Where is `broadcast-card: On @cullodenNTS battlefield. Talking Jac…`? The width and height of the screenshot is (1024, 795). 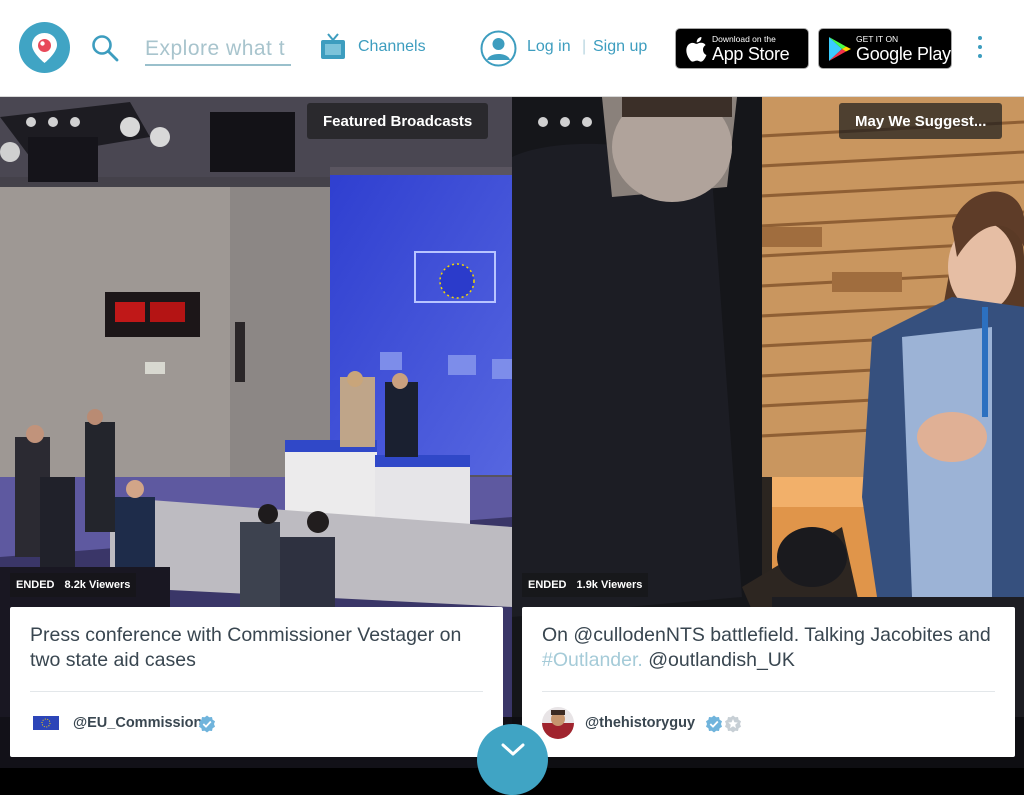 broadcast-card: On @cullodenNTS battlefield. Talking Jac… is located at coordinates (768, 682).